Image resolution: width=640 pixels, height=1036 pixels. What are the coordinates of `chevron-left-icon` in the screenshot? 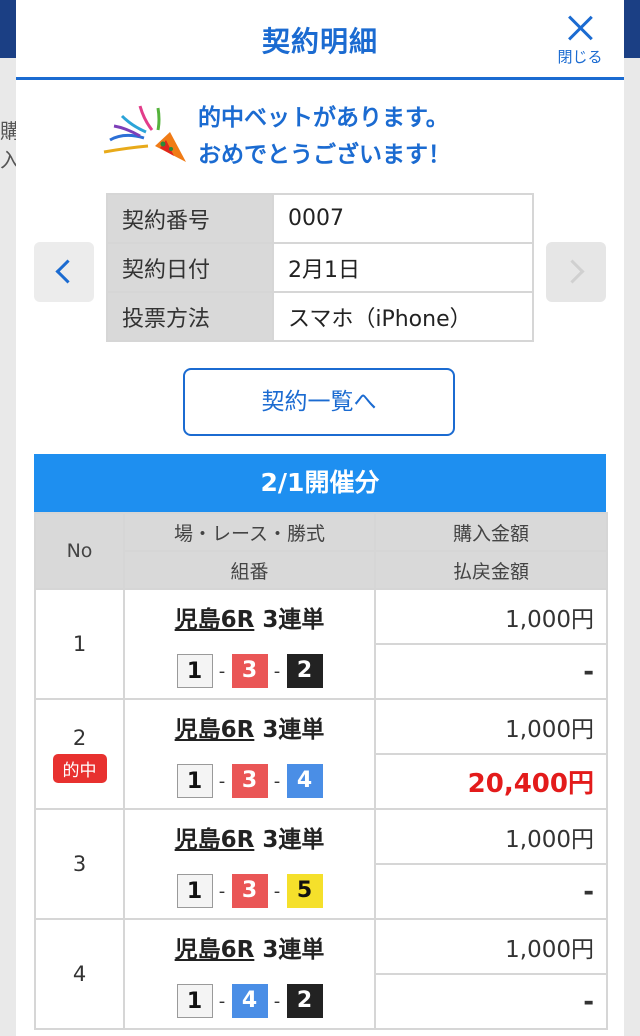 It's located at (67, 271).